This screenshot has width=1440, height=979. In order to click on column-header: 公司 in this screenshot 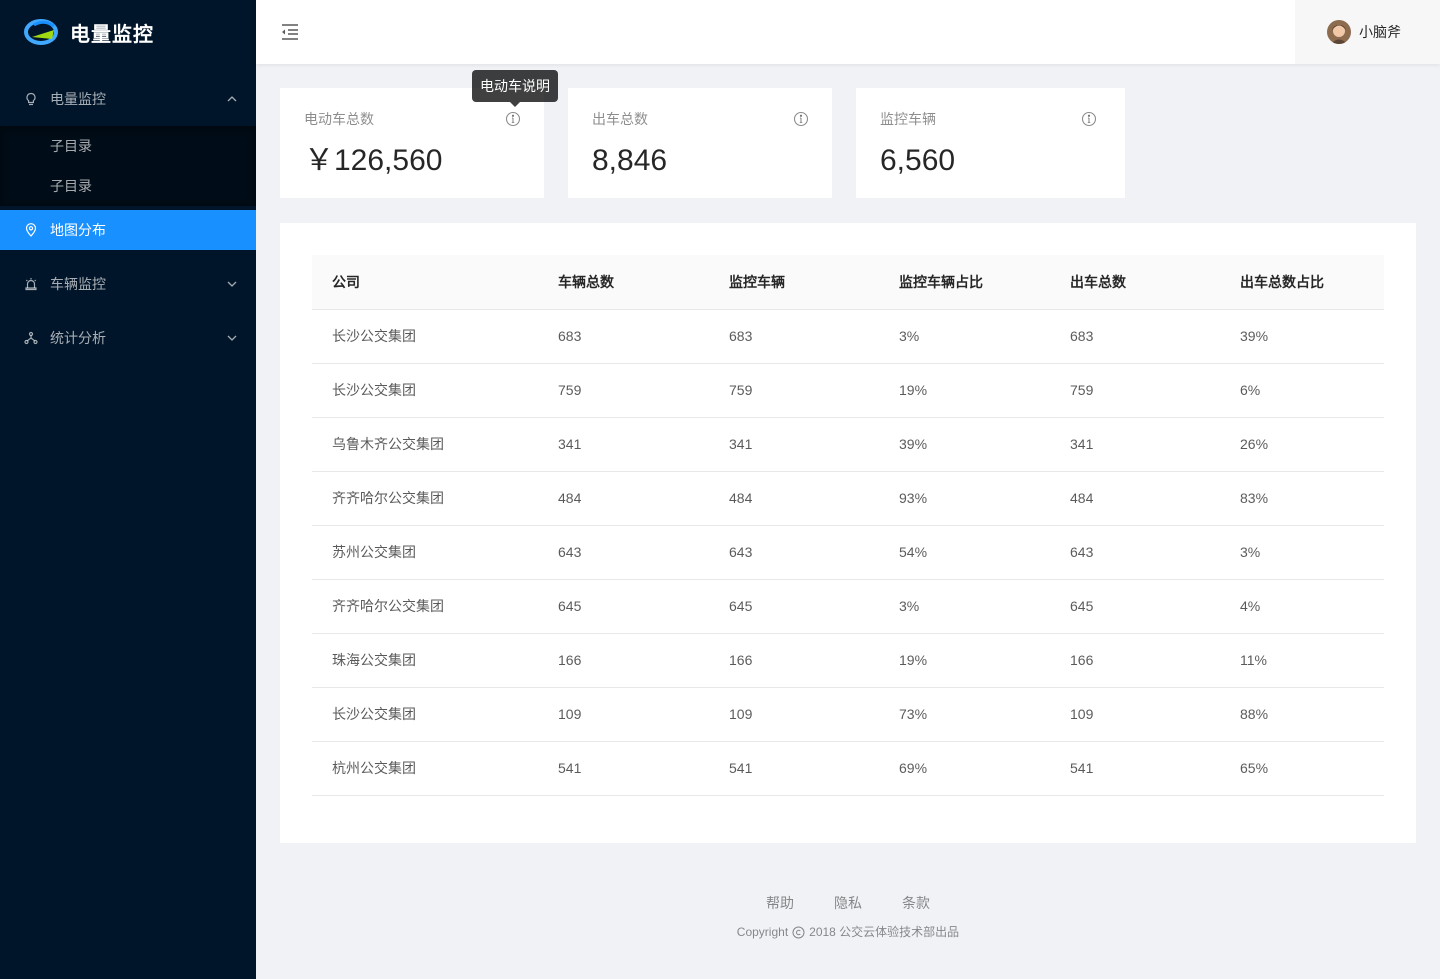, I will do `click(425, 282)`.